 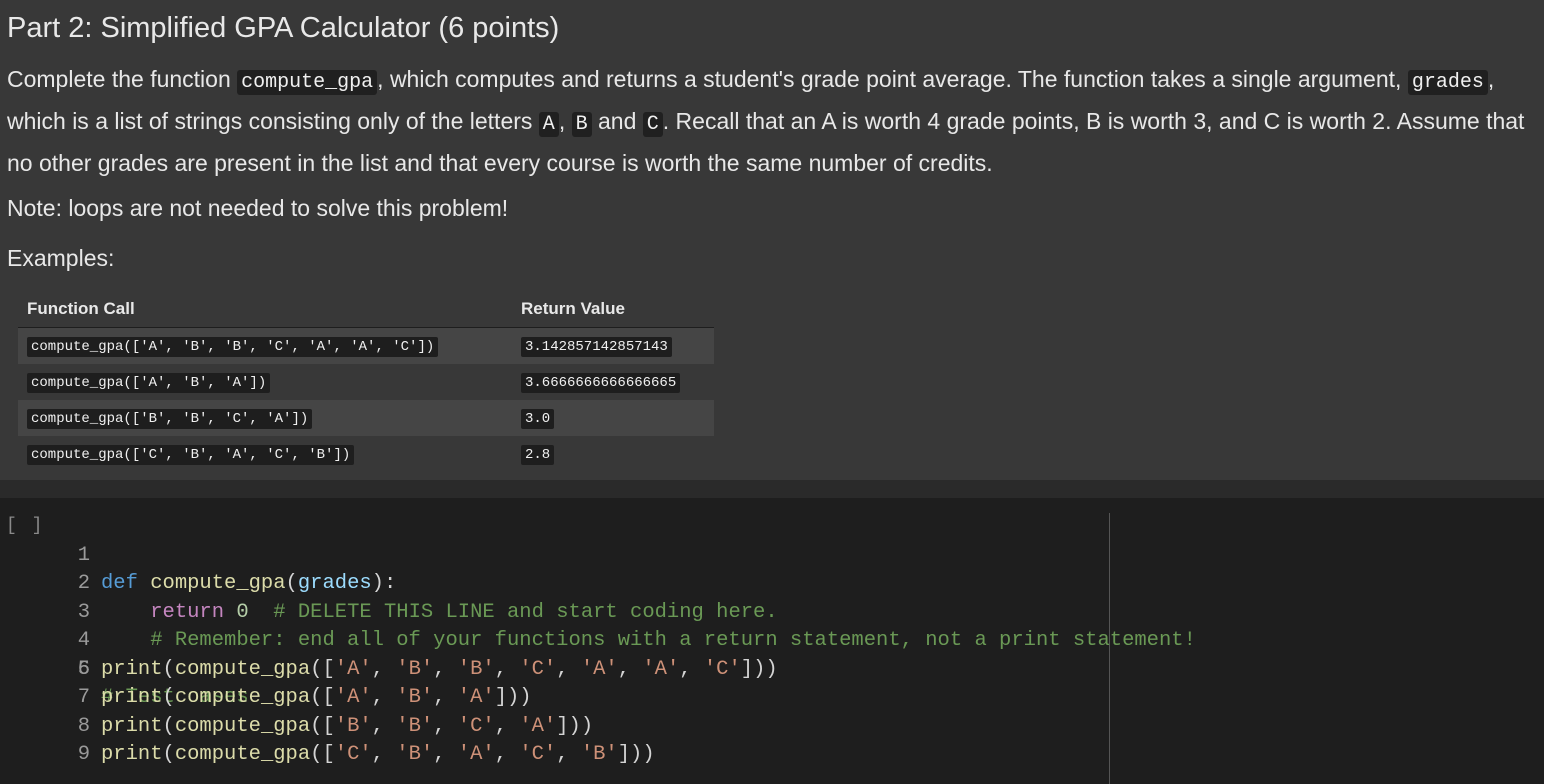 I want to click on return-value-code: 3.0, so click(x=538, y=419).